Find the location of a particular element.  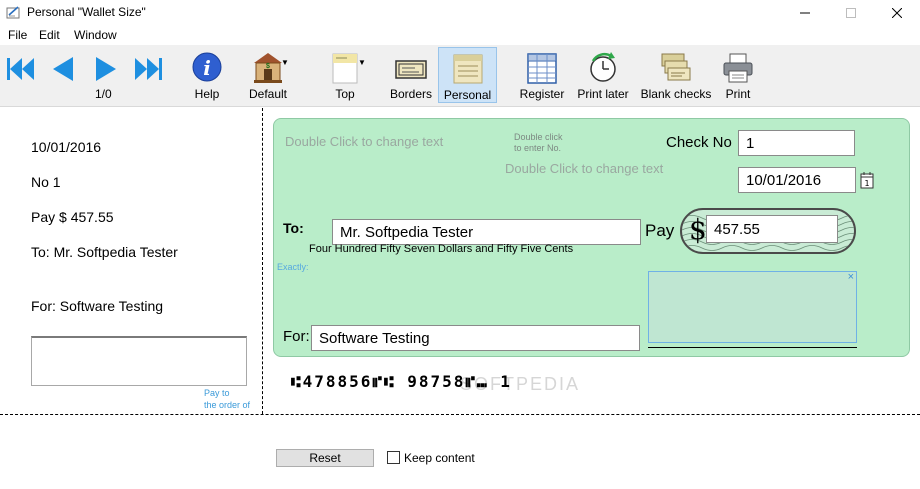

personal-label: Personal is located at coordinates (467, 95).